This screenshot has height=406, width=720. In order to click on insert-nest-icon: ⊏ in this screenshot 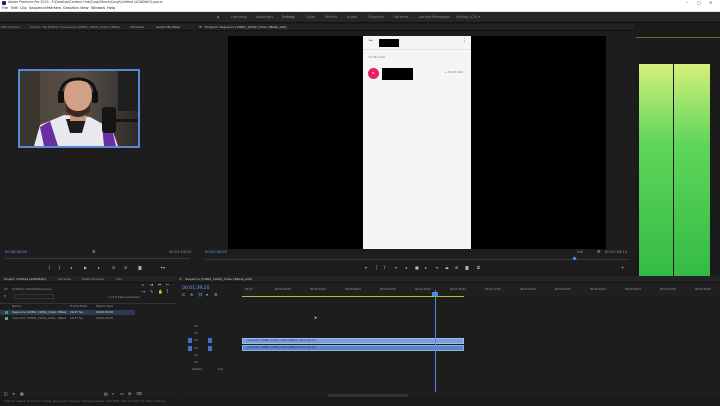, I will do `click(183, 295)`.